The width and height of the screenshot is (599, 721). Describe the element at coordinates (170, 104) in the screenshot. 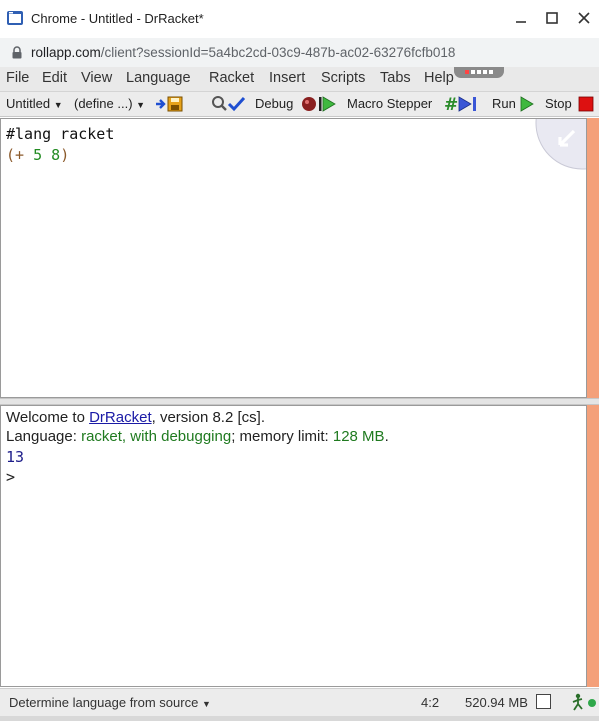

I see `save-icon` at that location.